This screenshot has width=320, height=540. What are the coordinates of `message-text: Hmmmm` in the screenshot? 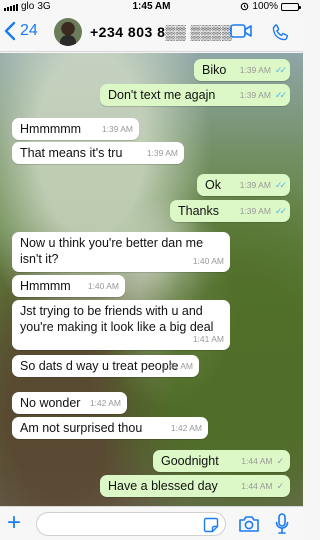 It's located at (45, 286).